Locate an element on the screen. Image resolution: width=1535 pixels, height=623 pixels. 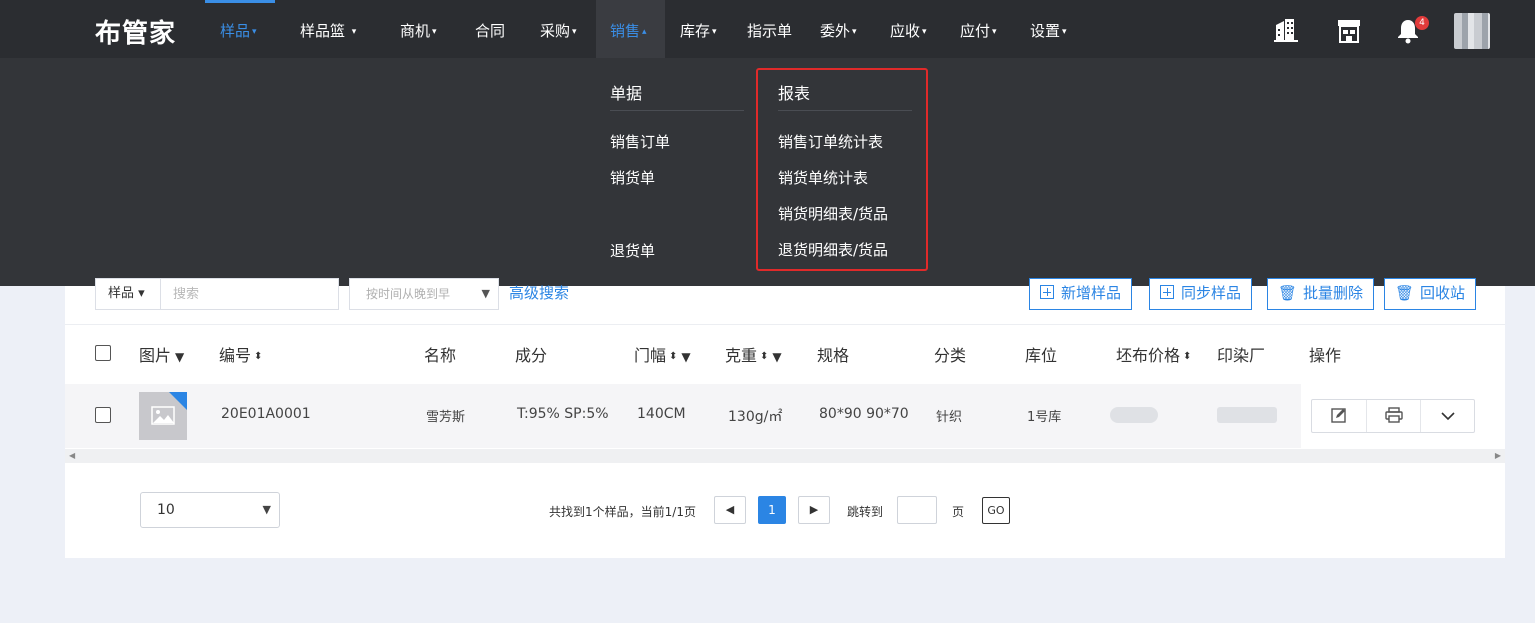
cell-name: 雪芳斯 is located at coordinates (446, 417).